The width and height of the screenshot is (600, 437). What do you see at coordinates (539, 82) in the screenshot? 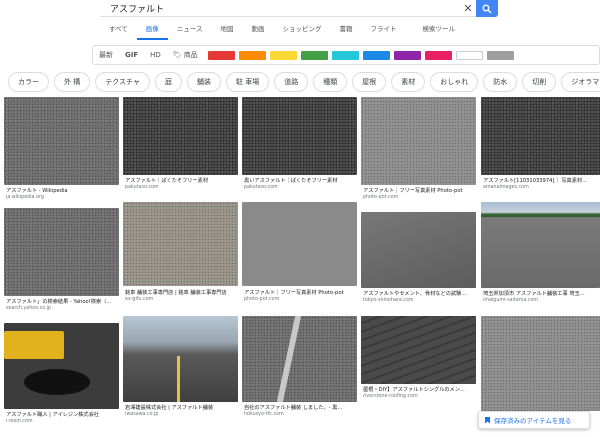
I see `chip: 切削` at bounding box center [539, 82].